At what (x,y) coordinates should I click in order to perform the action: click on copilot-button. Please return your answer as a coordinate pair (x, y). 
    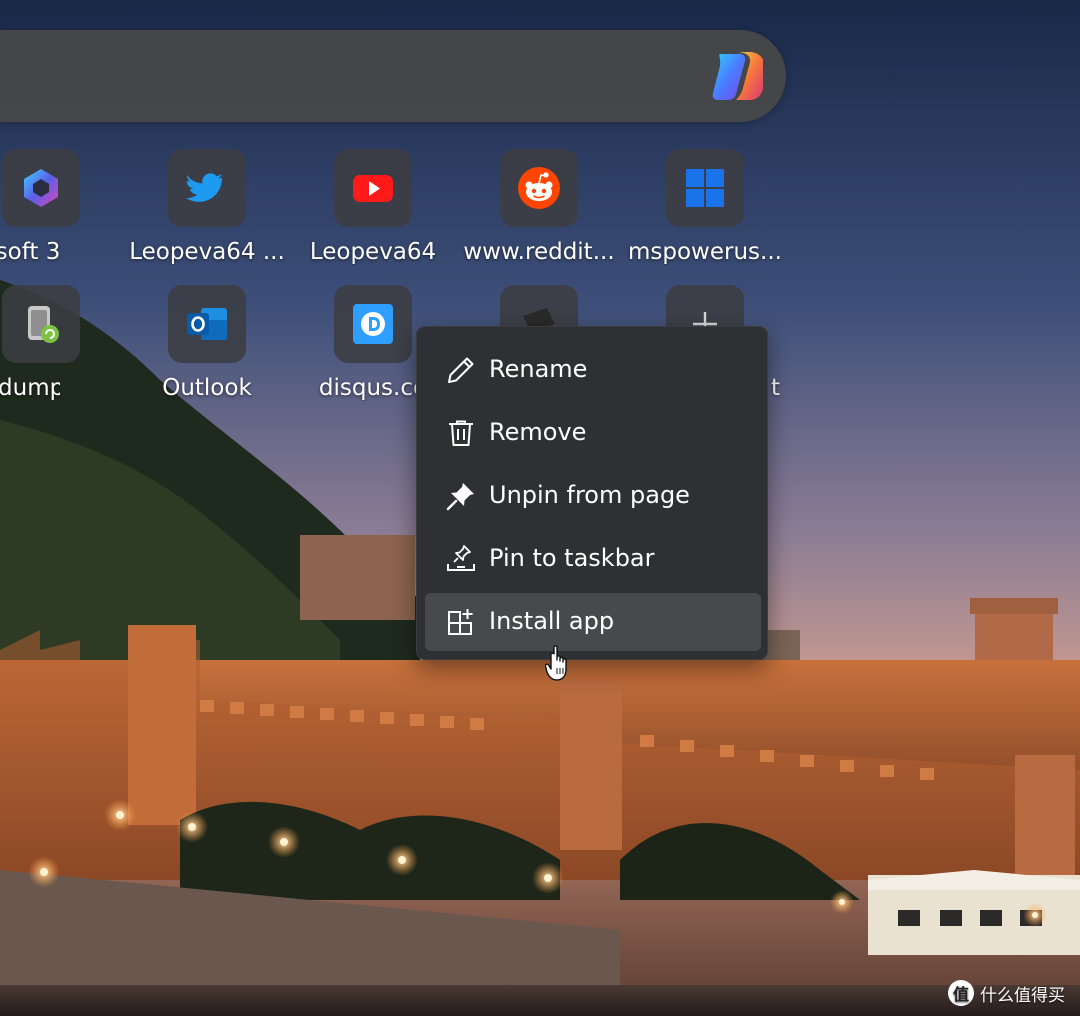
    Looking at the image, I should click on (738, 76).